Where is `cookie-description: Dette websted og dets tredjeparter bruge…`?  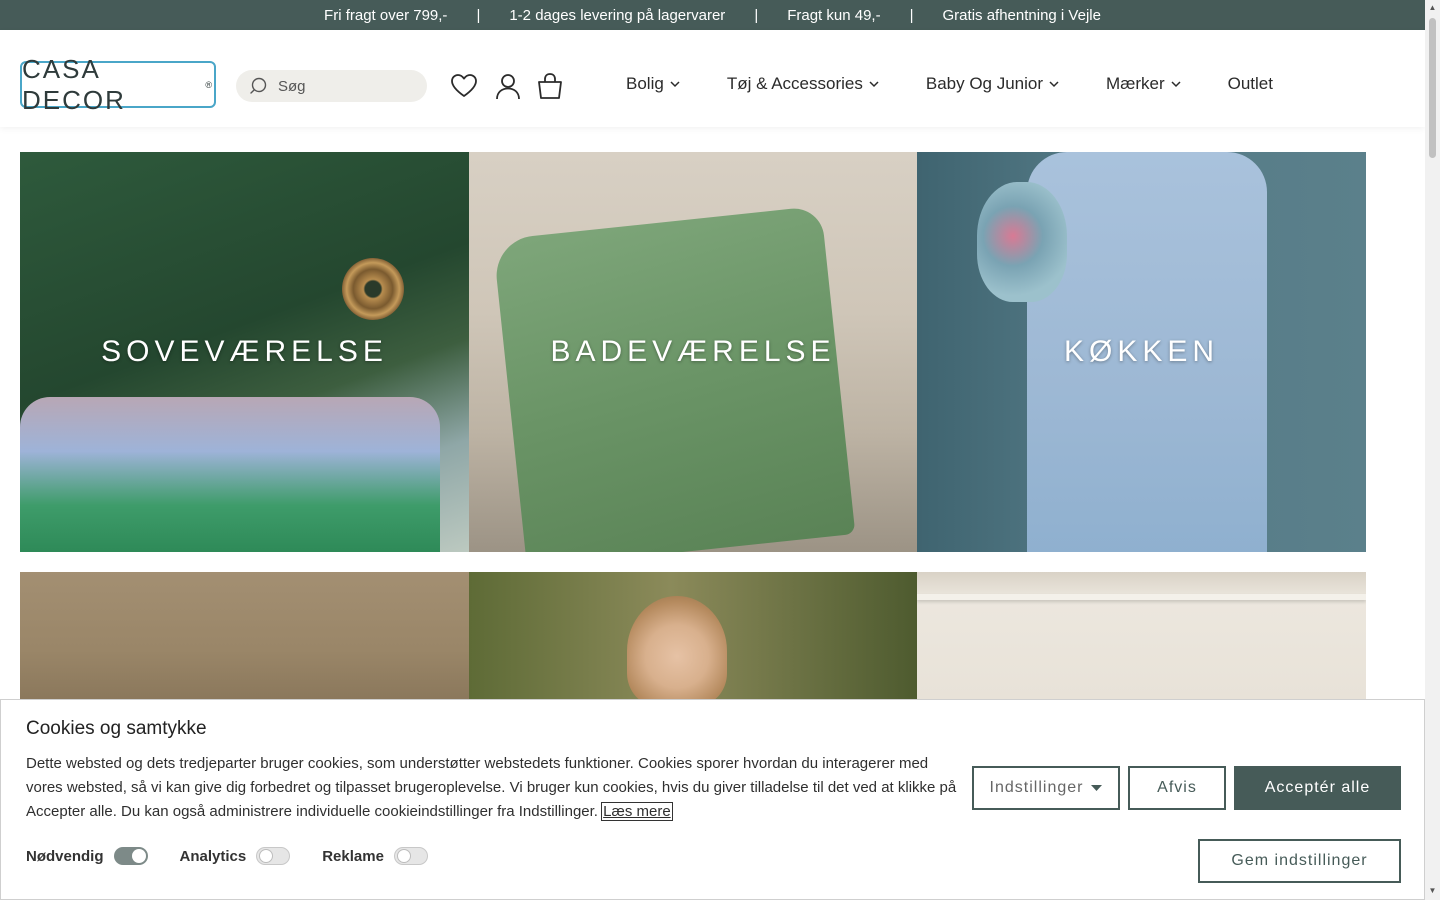
cookie-description: Dette websted og dets tredjeparter bruge… is located at coordinates (493, 788).